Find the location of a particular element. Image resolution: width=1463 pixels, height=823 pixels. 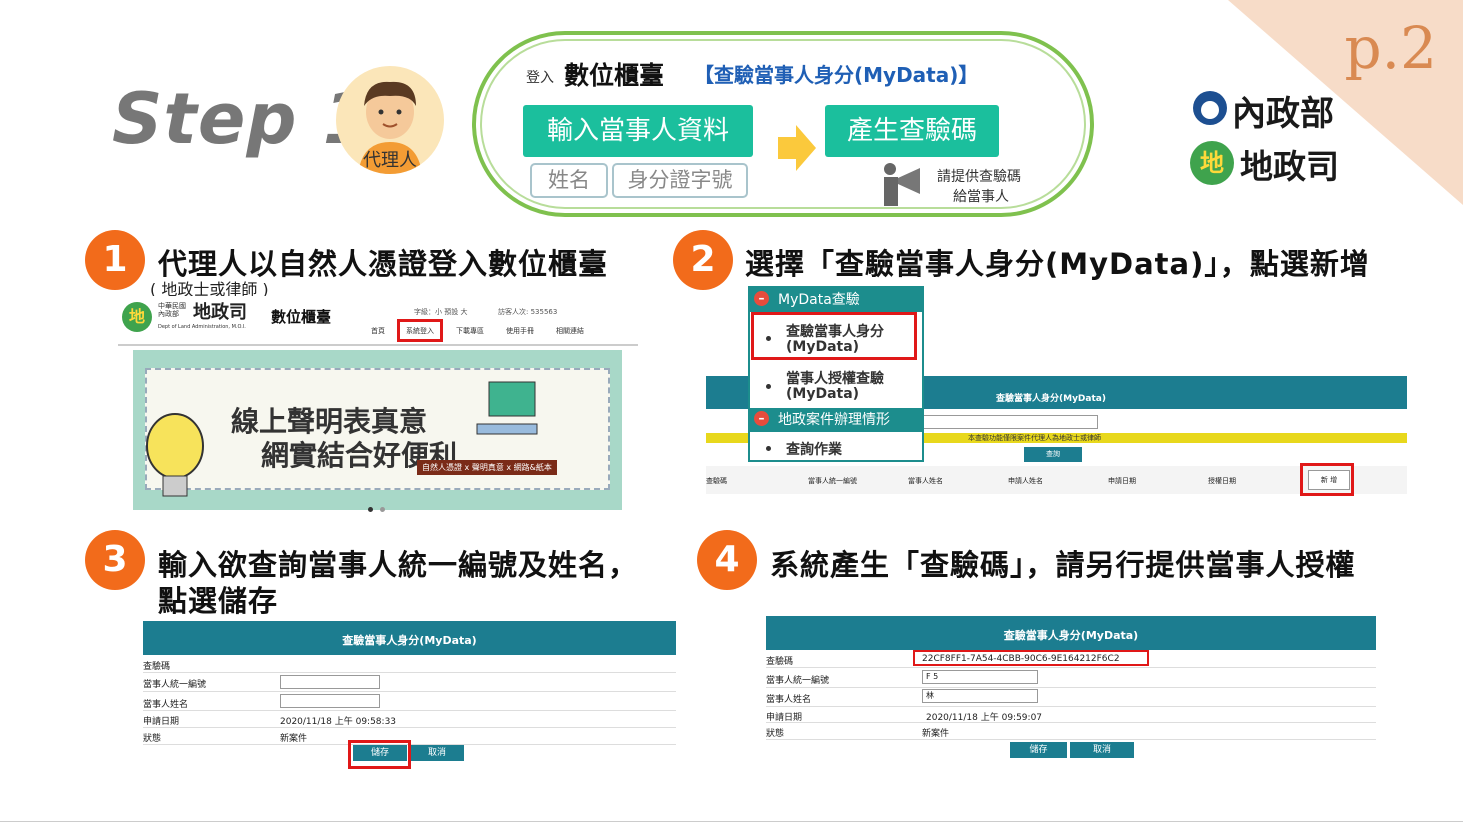

mydata-search-input is located at coordinates (1009, 422).